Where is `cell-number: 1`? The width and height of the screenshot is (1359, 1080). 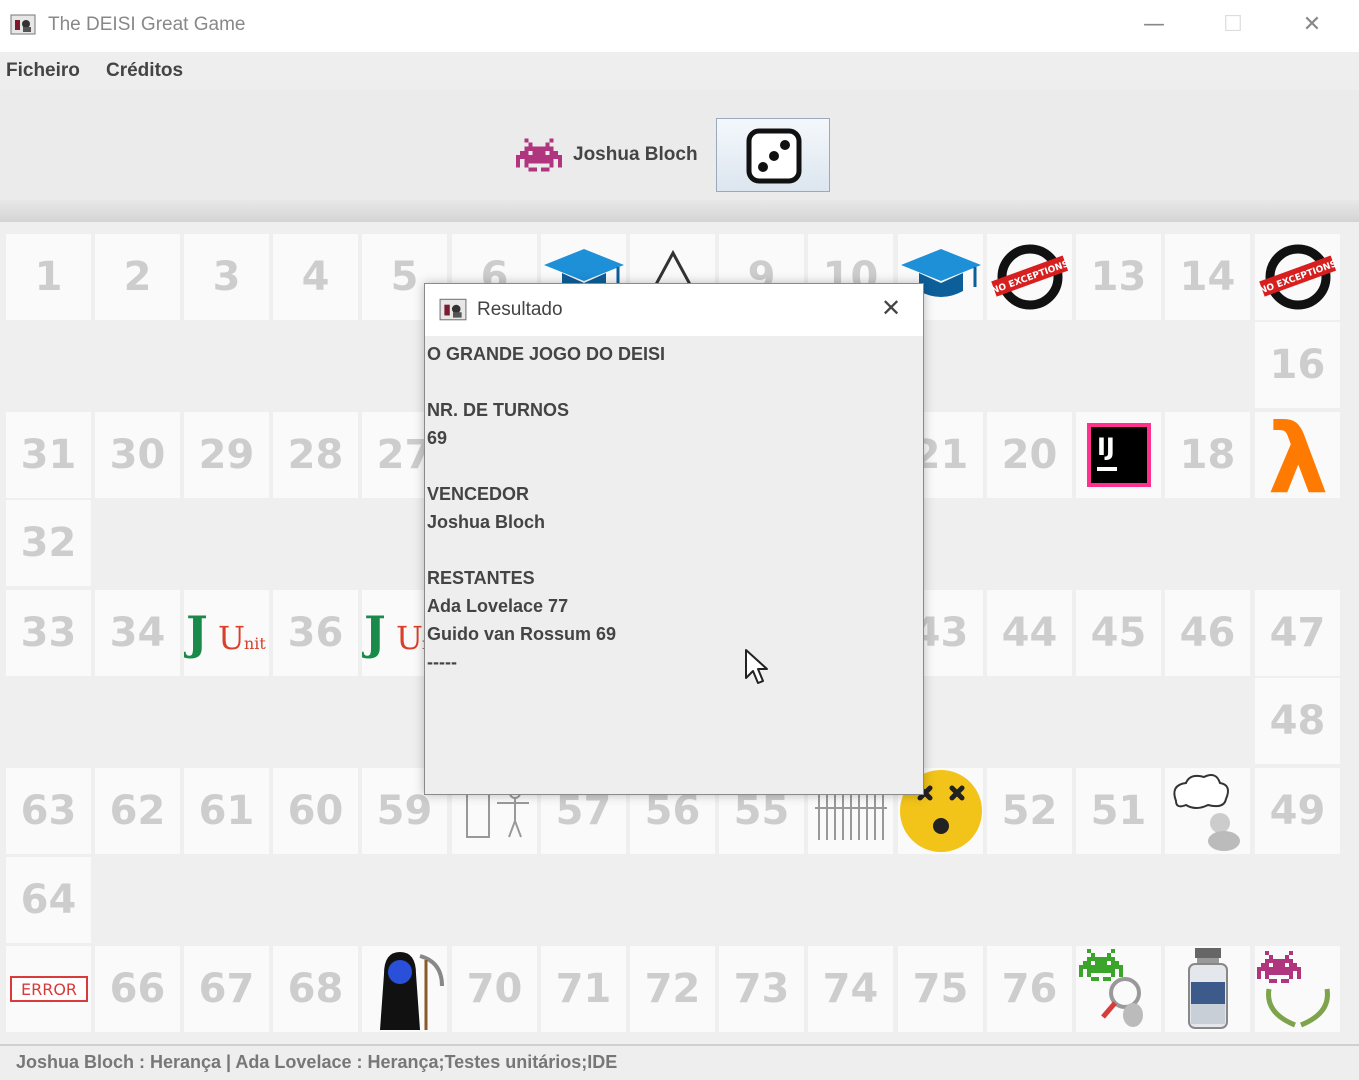 cell-number: 1 is located at coordinates (48, 277).